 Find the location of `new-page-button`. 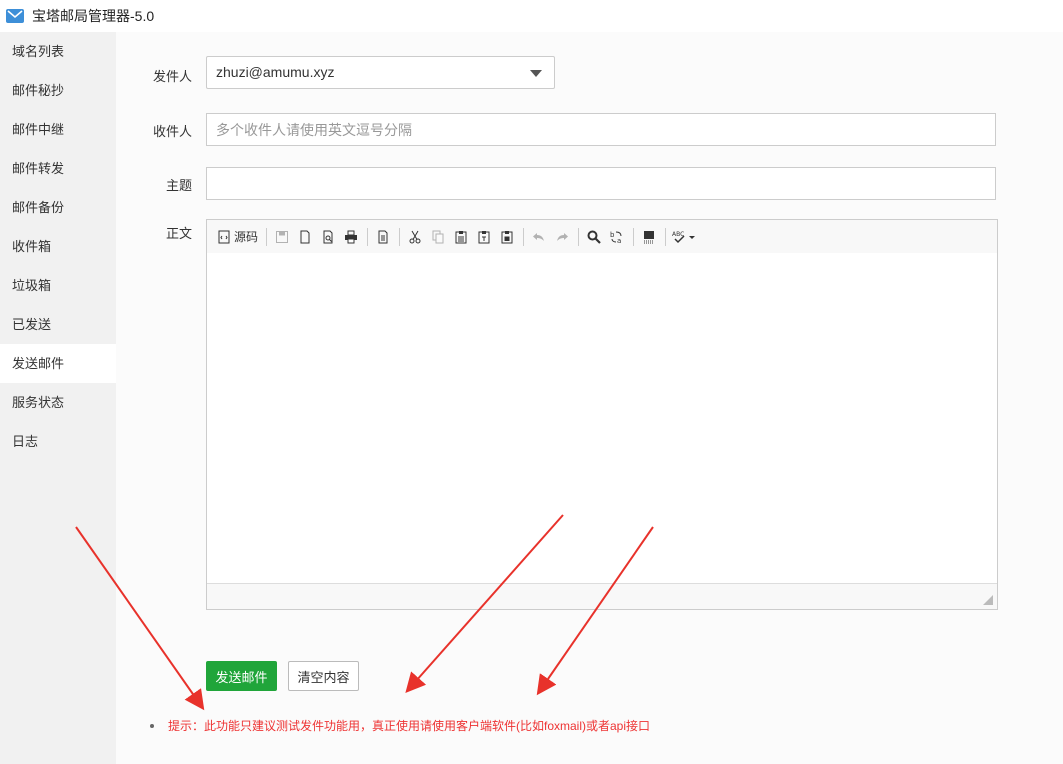

new-page-button is located at coordinates (305, 237).